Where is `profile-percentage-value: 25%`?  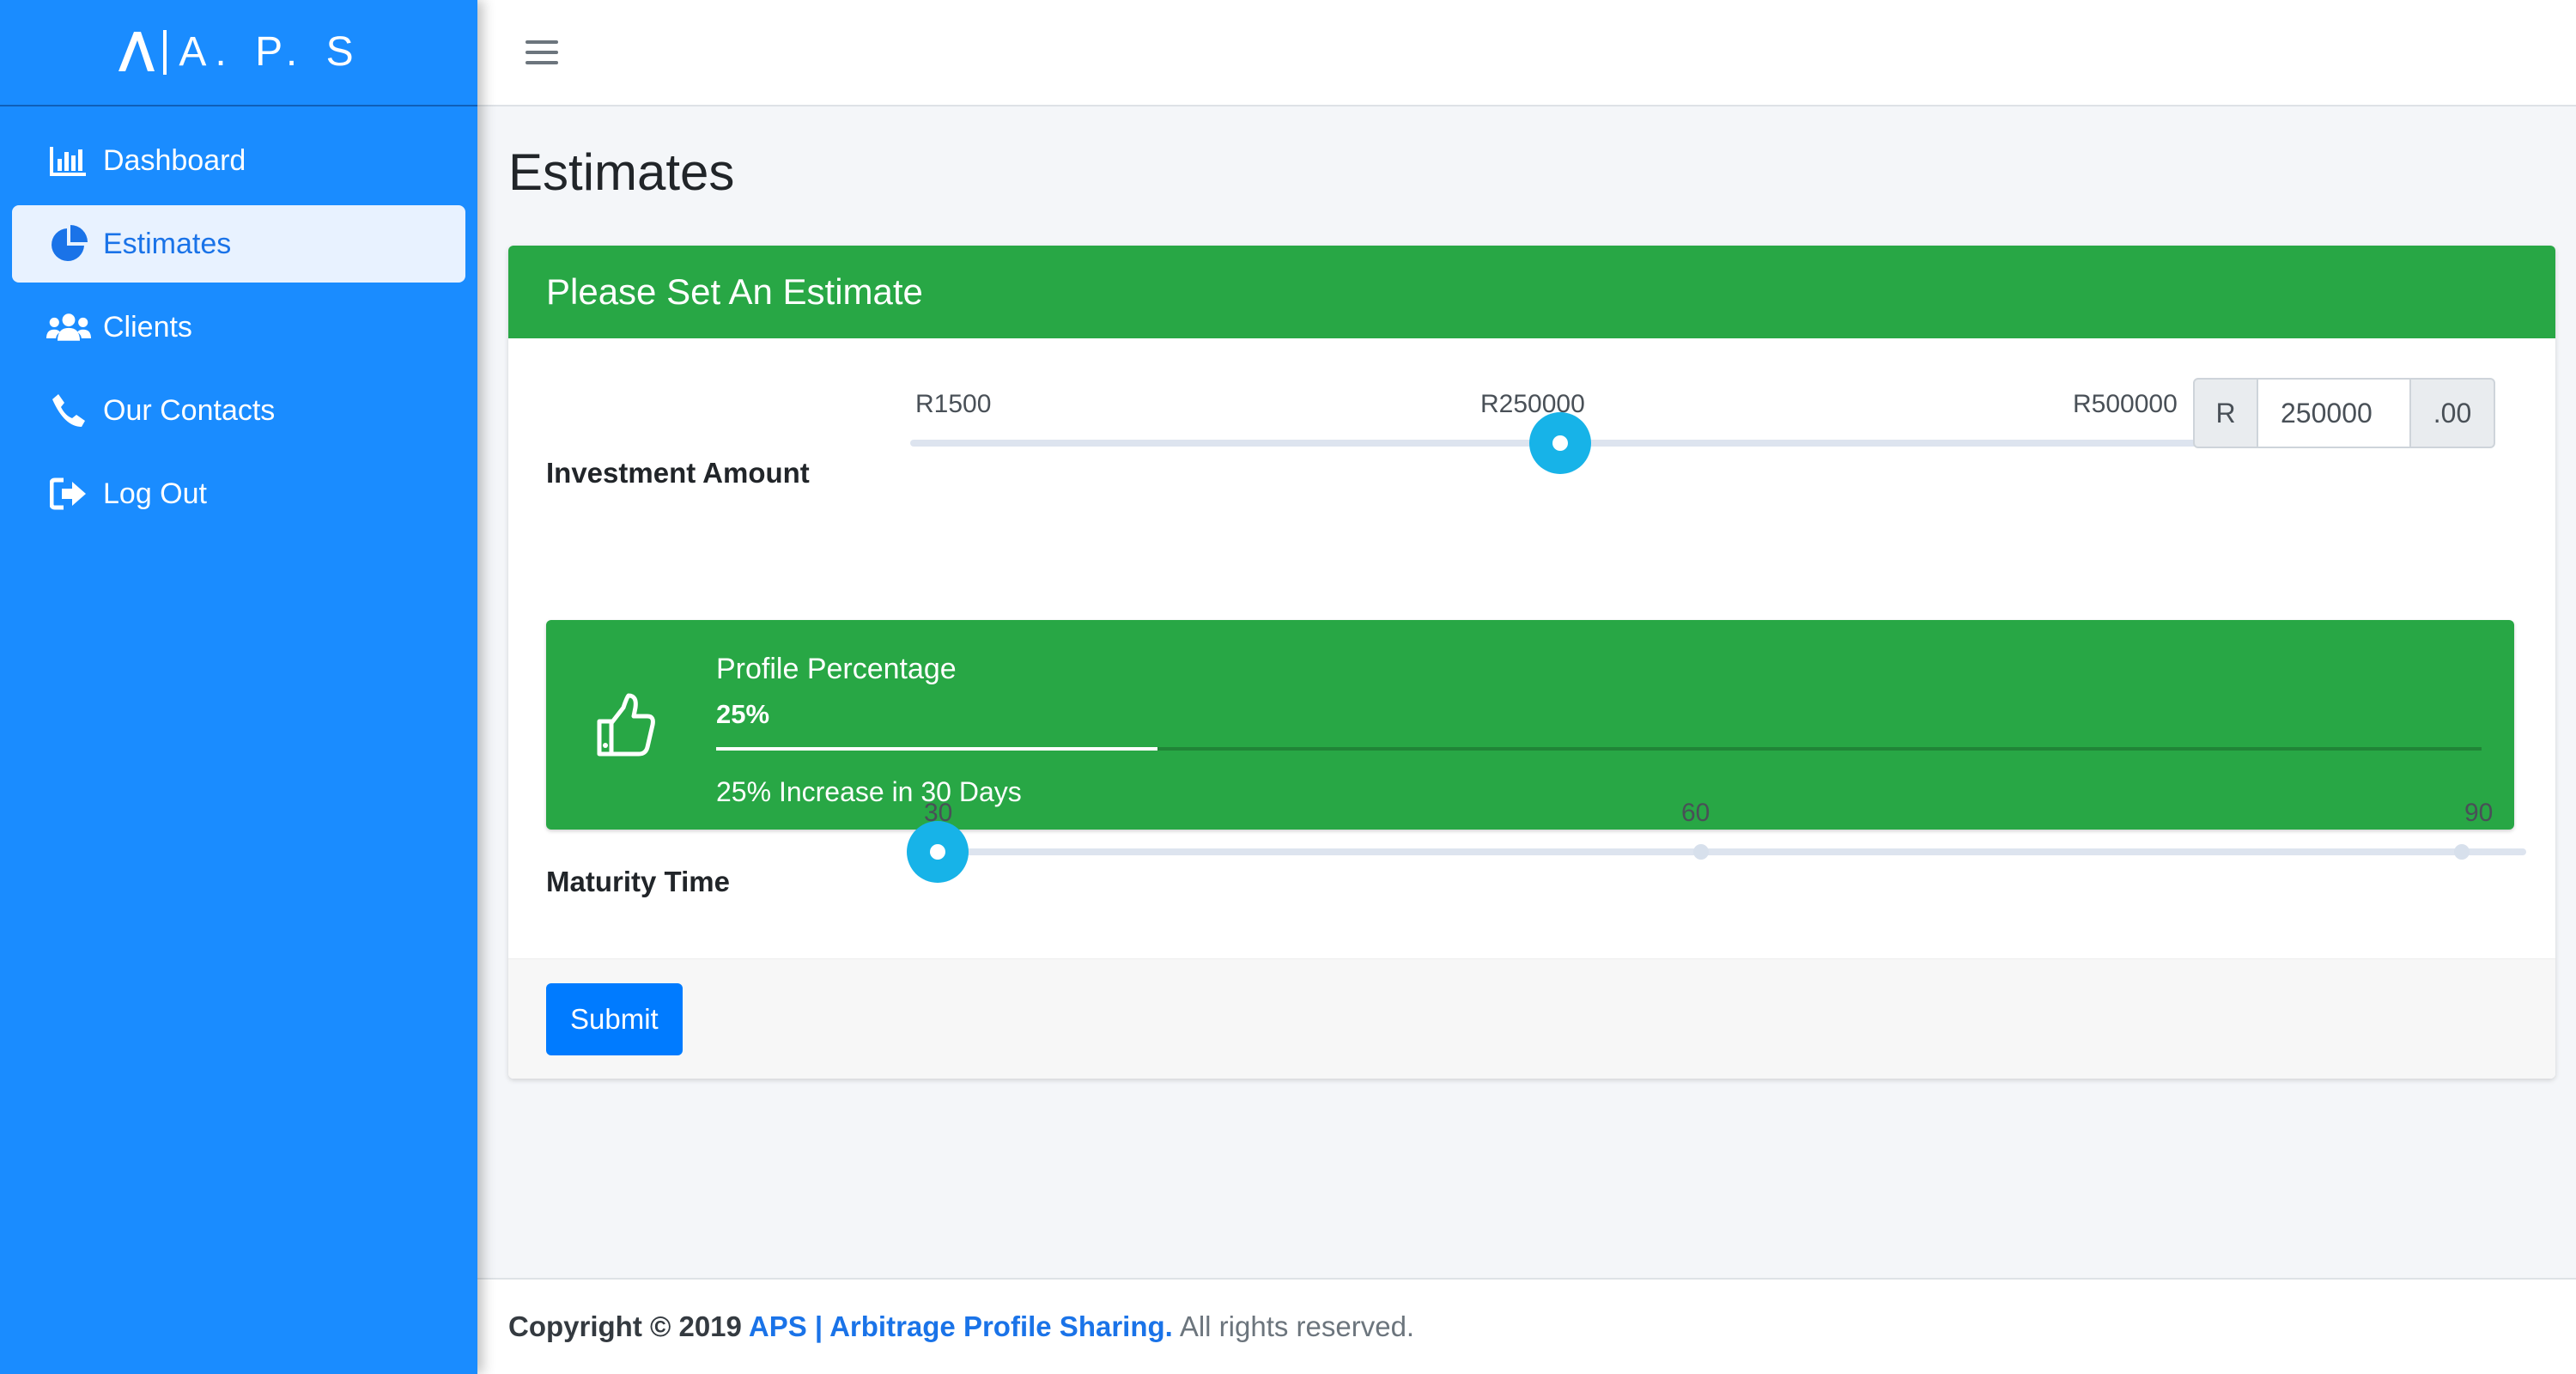
profile-percentage-value: 25% is located at coordinates (743, 714).